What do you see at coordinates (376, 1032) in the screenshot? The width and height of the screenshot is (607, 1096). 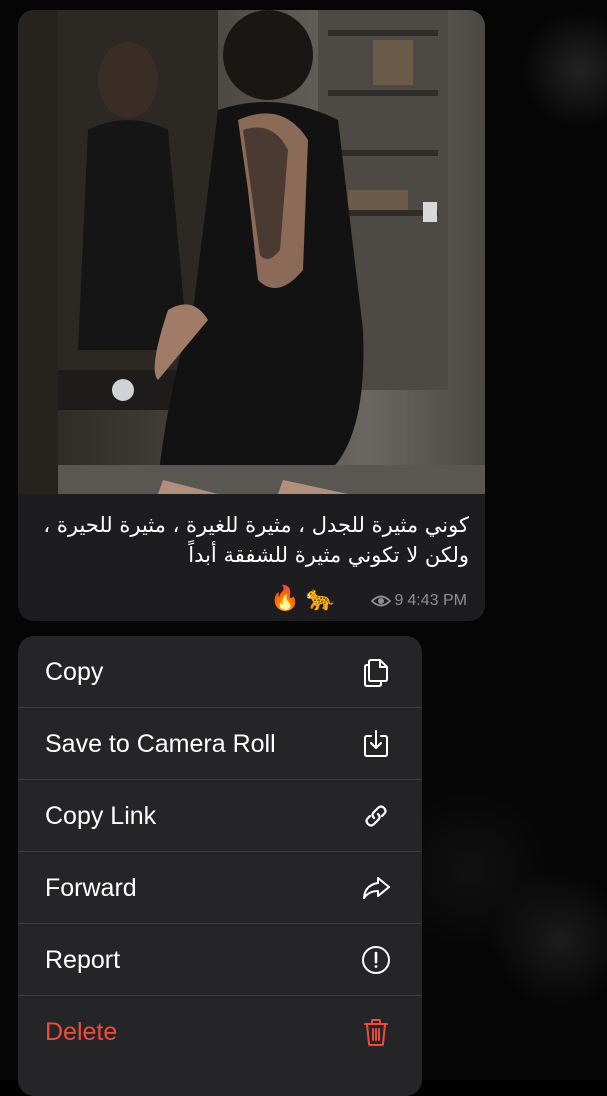 I see `trash-icon` at bounding box center [376, 1032].